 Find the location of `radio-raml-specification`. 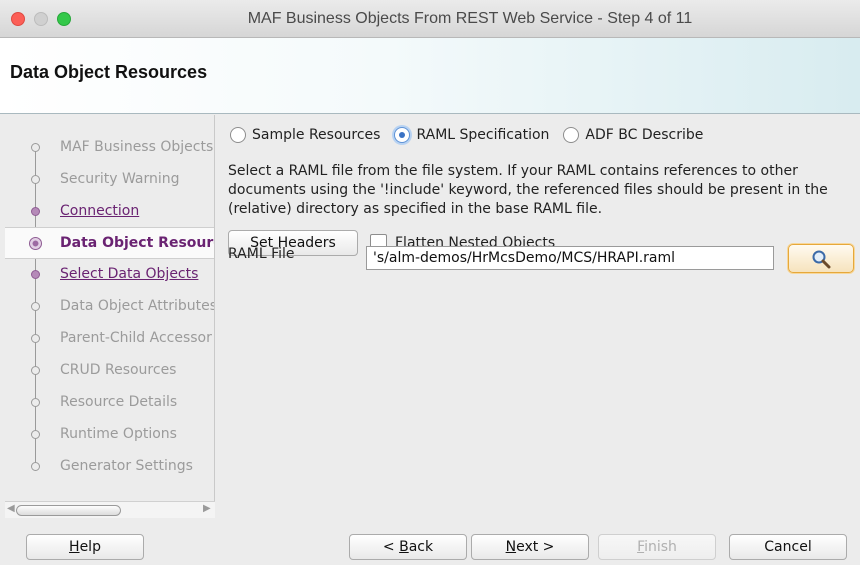

radio-raml-specification is located at coordinates (402, 135).